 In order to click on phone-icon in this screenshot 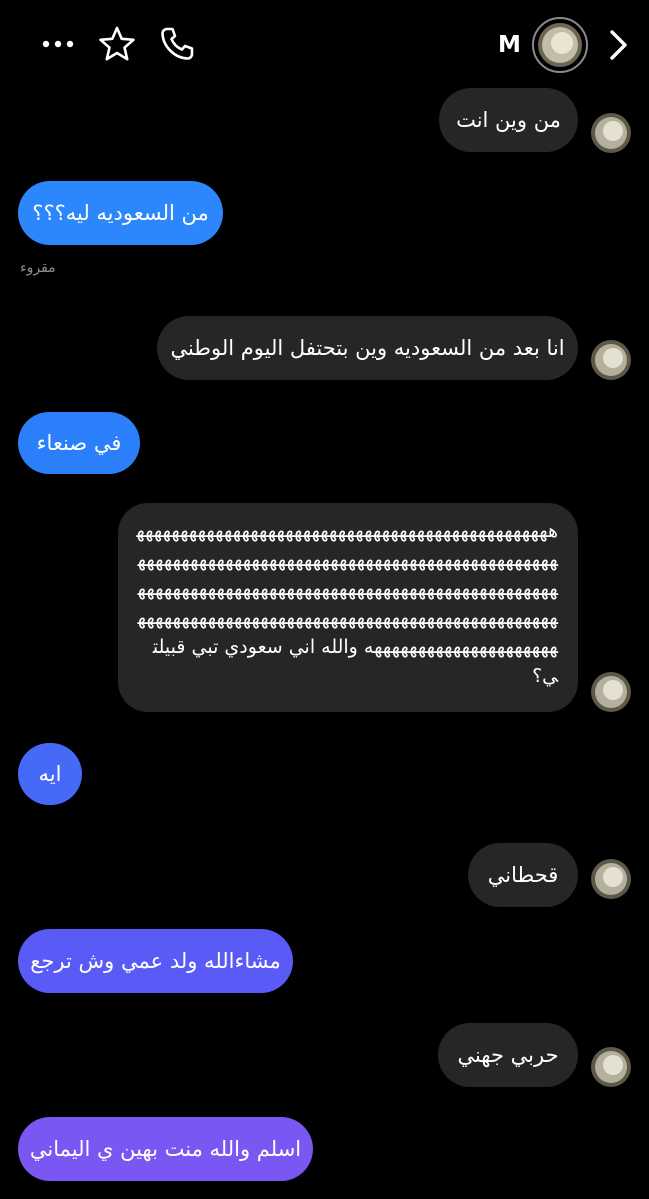, I will do `click(177, 44)`.